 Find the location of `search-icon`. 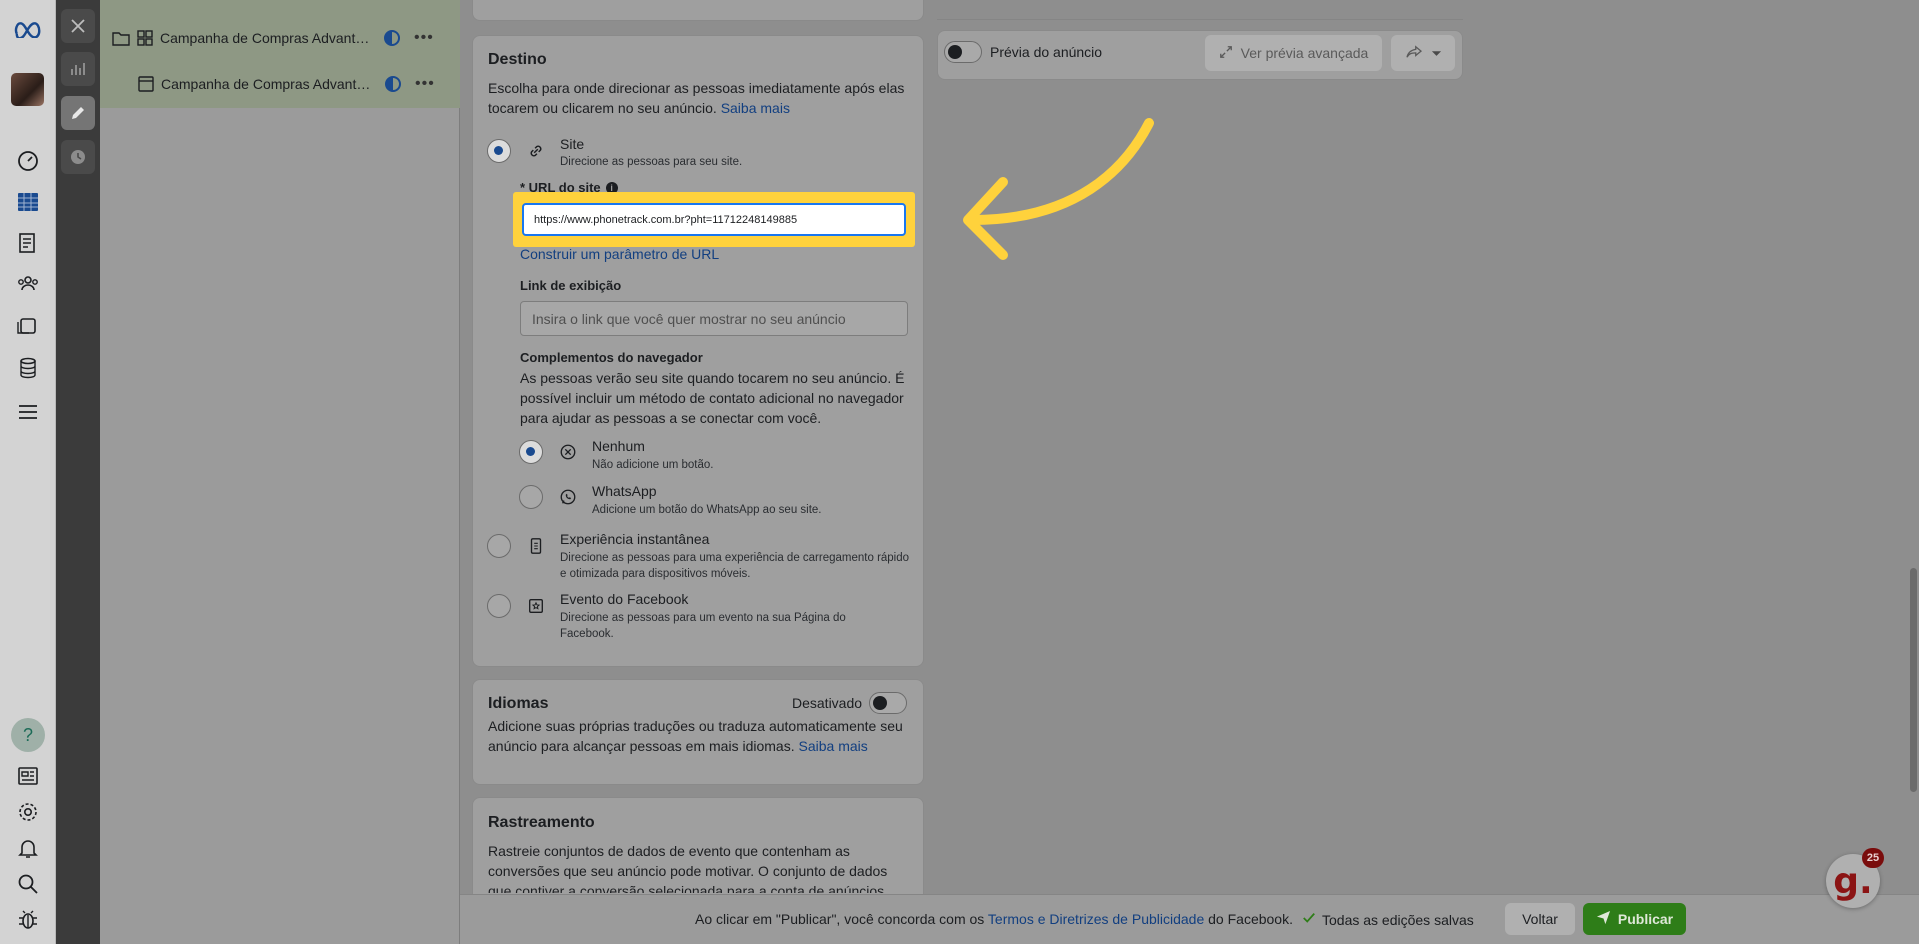

search-icon is located at coordinates (28, 884).